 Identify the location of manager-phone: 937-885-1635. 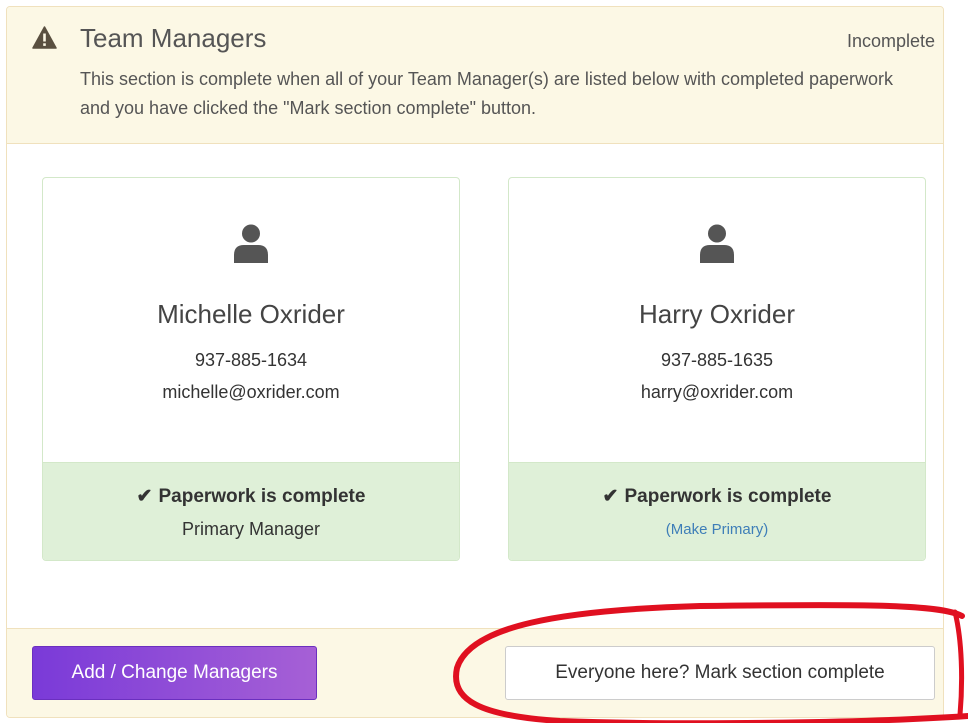
(717, 360).